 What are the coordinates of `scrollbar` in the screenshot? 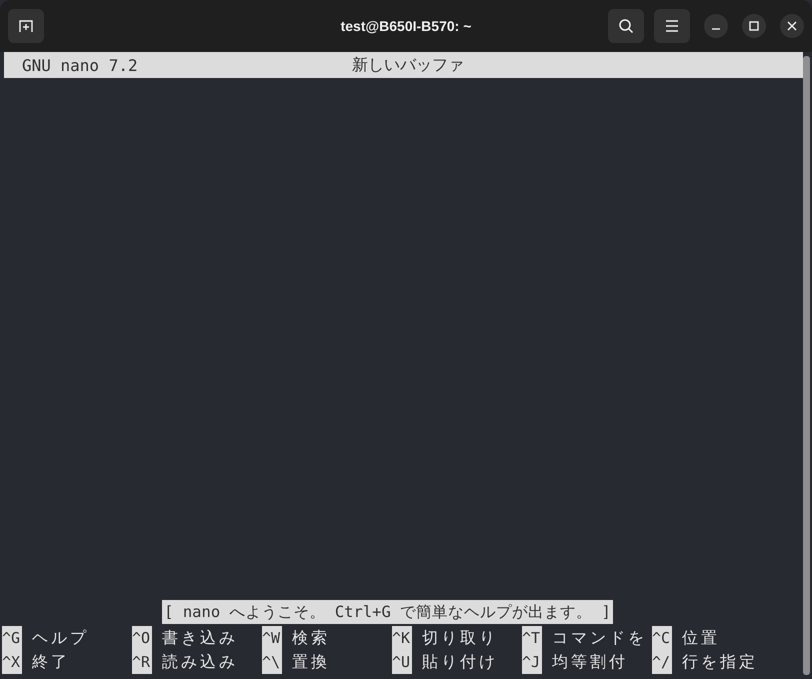 It's located at (806, 365).